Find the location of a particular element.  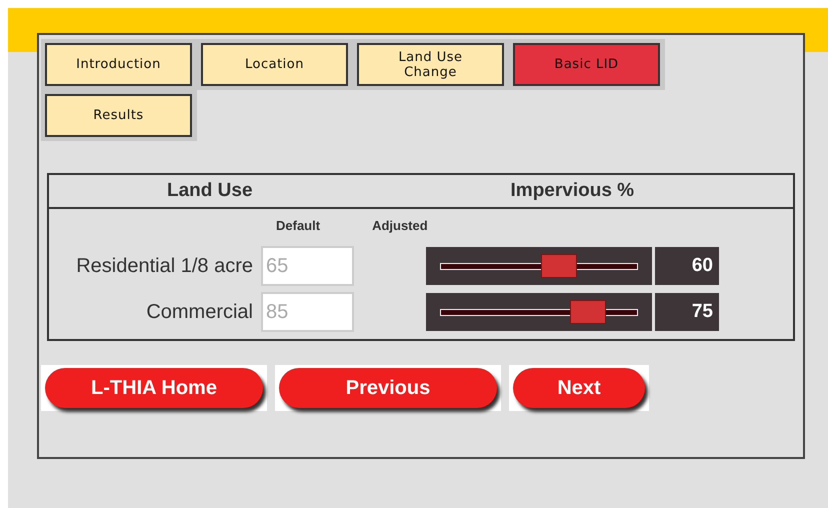

tab: Location is located at coordinates (274, 64).